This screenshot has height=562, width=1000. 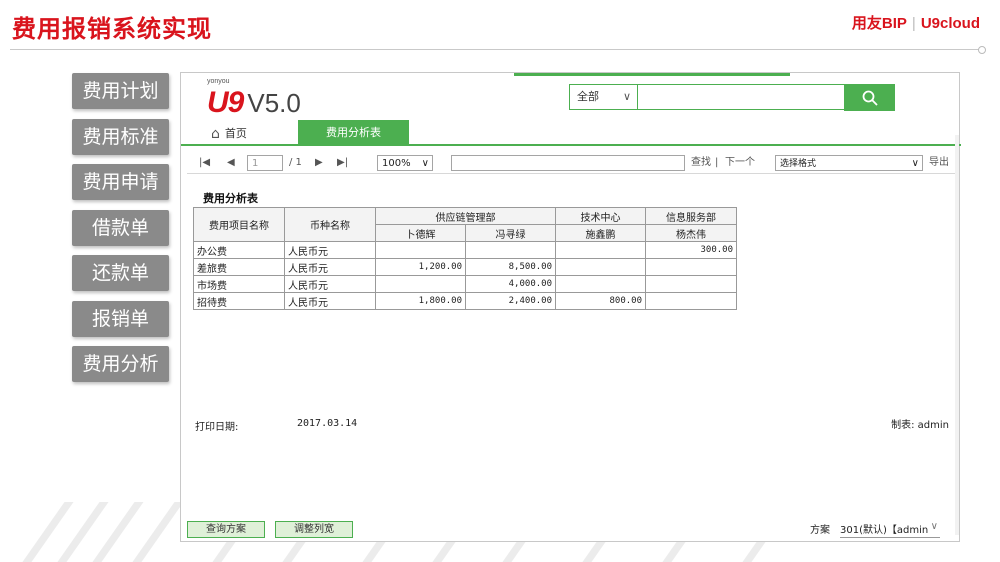 I want to click on zoom-select: 100% ∨, so click(x=405, y=163).